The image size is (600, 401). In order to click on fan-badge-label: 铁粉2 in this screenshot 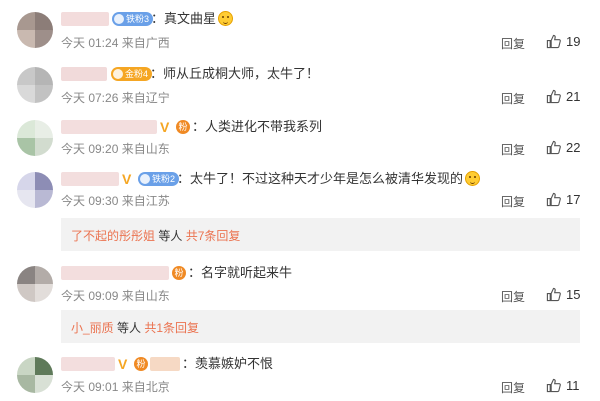, I will do `click(164, 179)`.